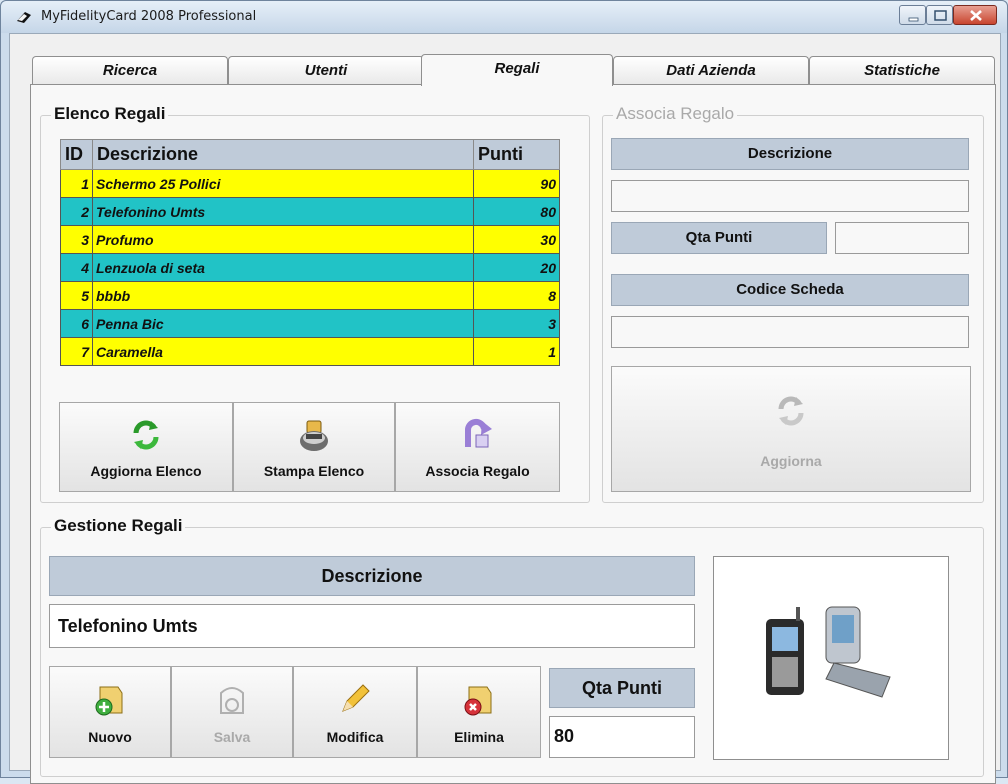 Image resolution: width=1008 pixels, height=784 pixels. I want to click on aggiorna-elenco-label: Aggiorna Elenco, so click(146, 471).